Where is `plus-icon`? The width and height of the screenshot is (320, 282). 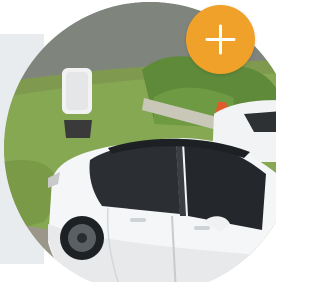 plus-icon is located at coordinates (220, 39).